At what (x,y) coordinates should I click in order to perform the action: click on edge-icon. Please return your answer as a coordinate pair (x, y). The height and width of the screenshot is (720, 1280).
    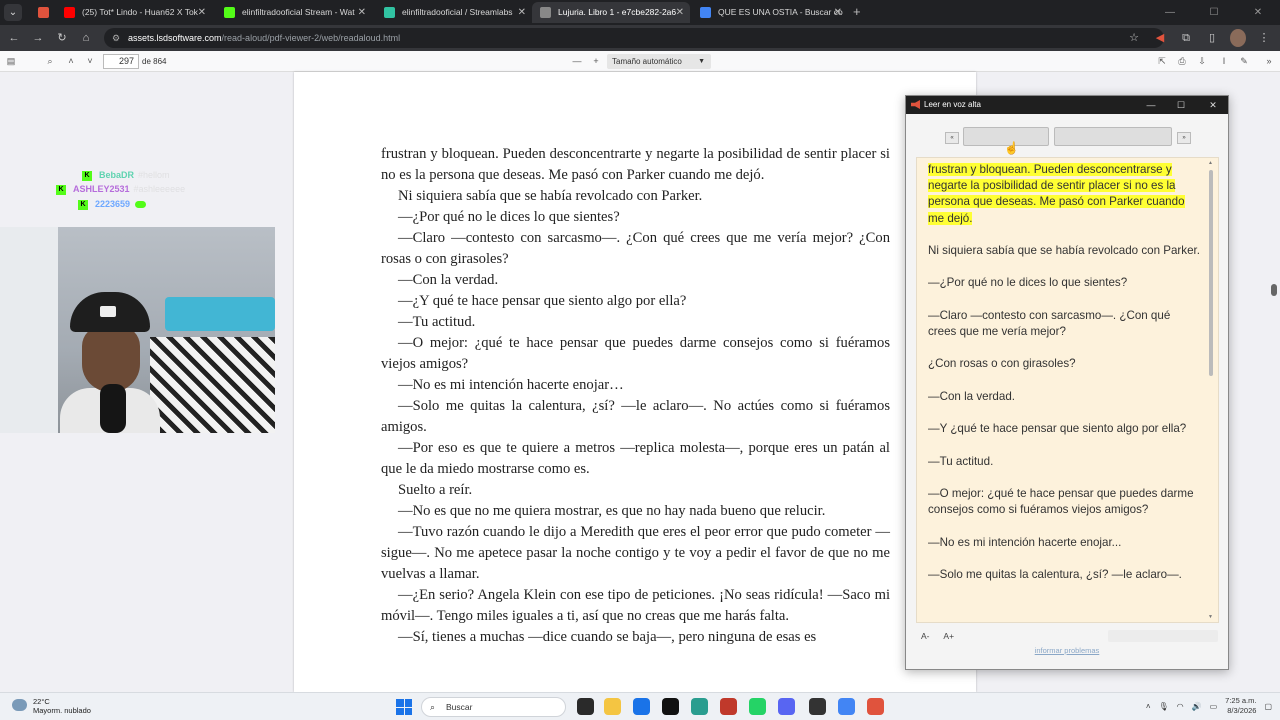
    Looking at the image, I should click on (699, 706).